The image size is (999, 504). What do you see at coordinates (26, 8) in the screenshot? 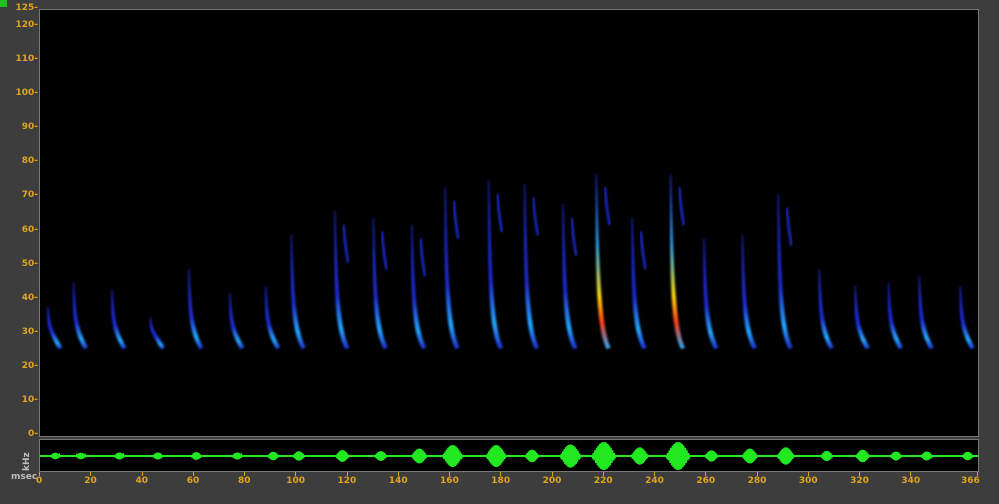
I see `frequency-tick-label: 125-` at bounding box center [26, 8].